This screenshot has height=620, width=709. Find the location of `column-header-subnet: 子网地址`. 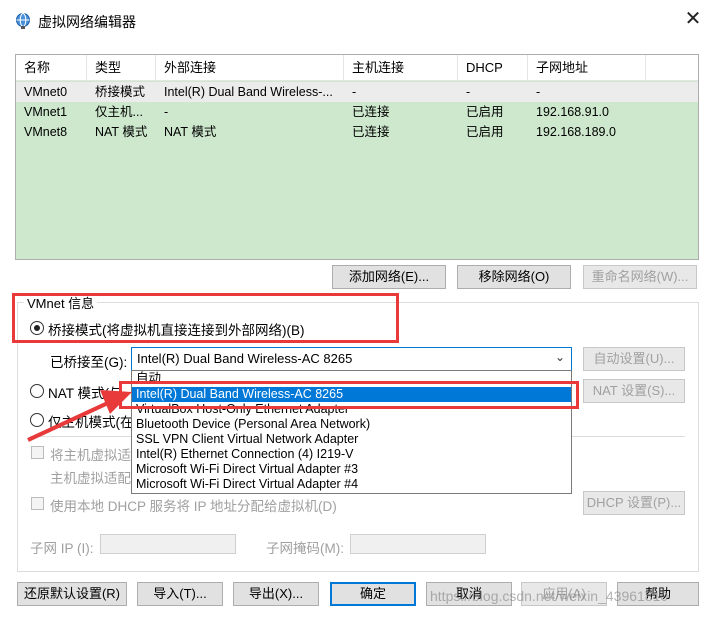

column-header-subnet: 子网地址 is located at coordinates (587, 68).